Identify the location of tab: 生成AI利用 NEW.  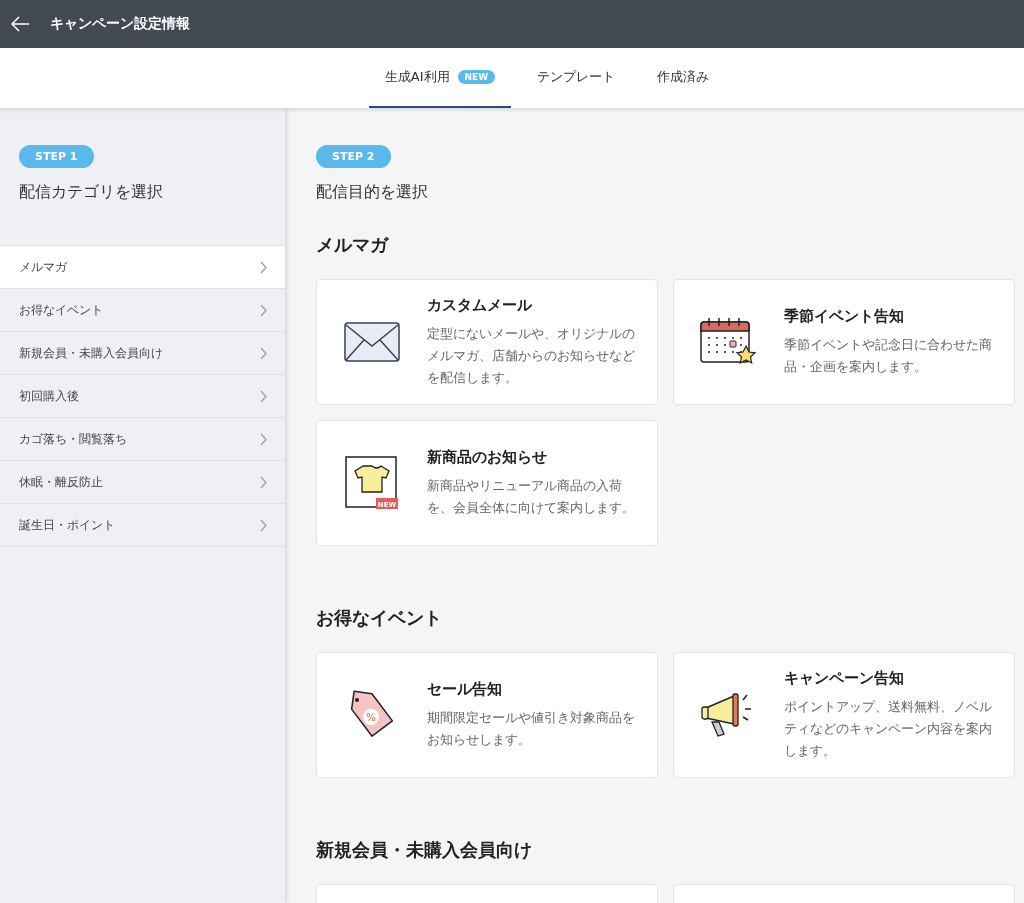
(440, 78).